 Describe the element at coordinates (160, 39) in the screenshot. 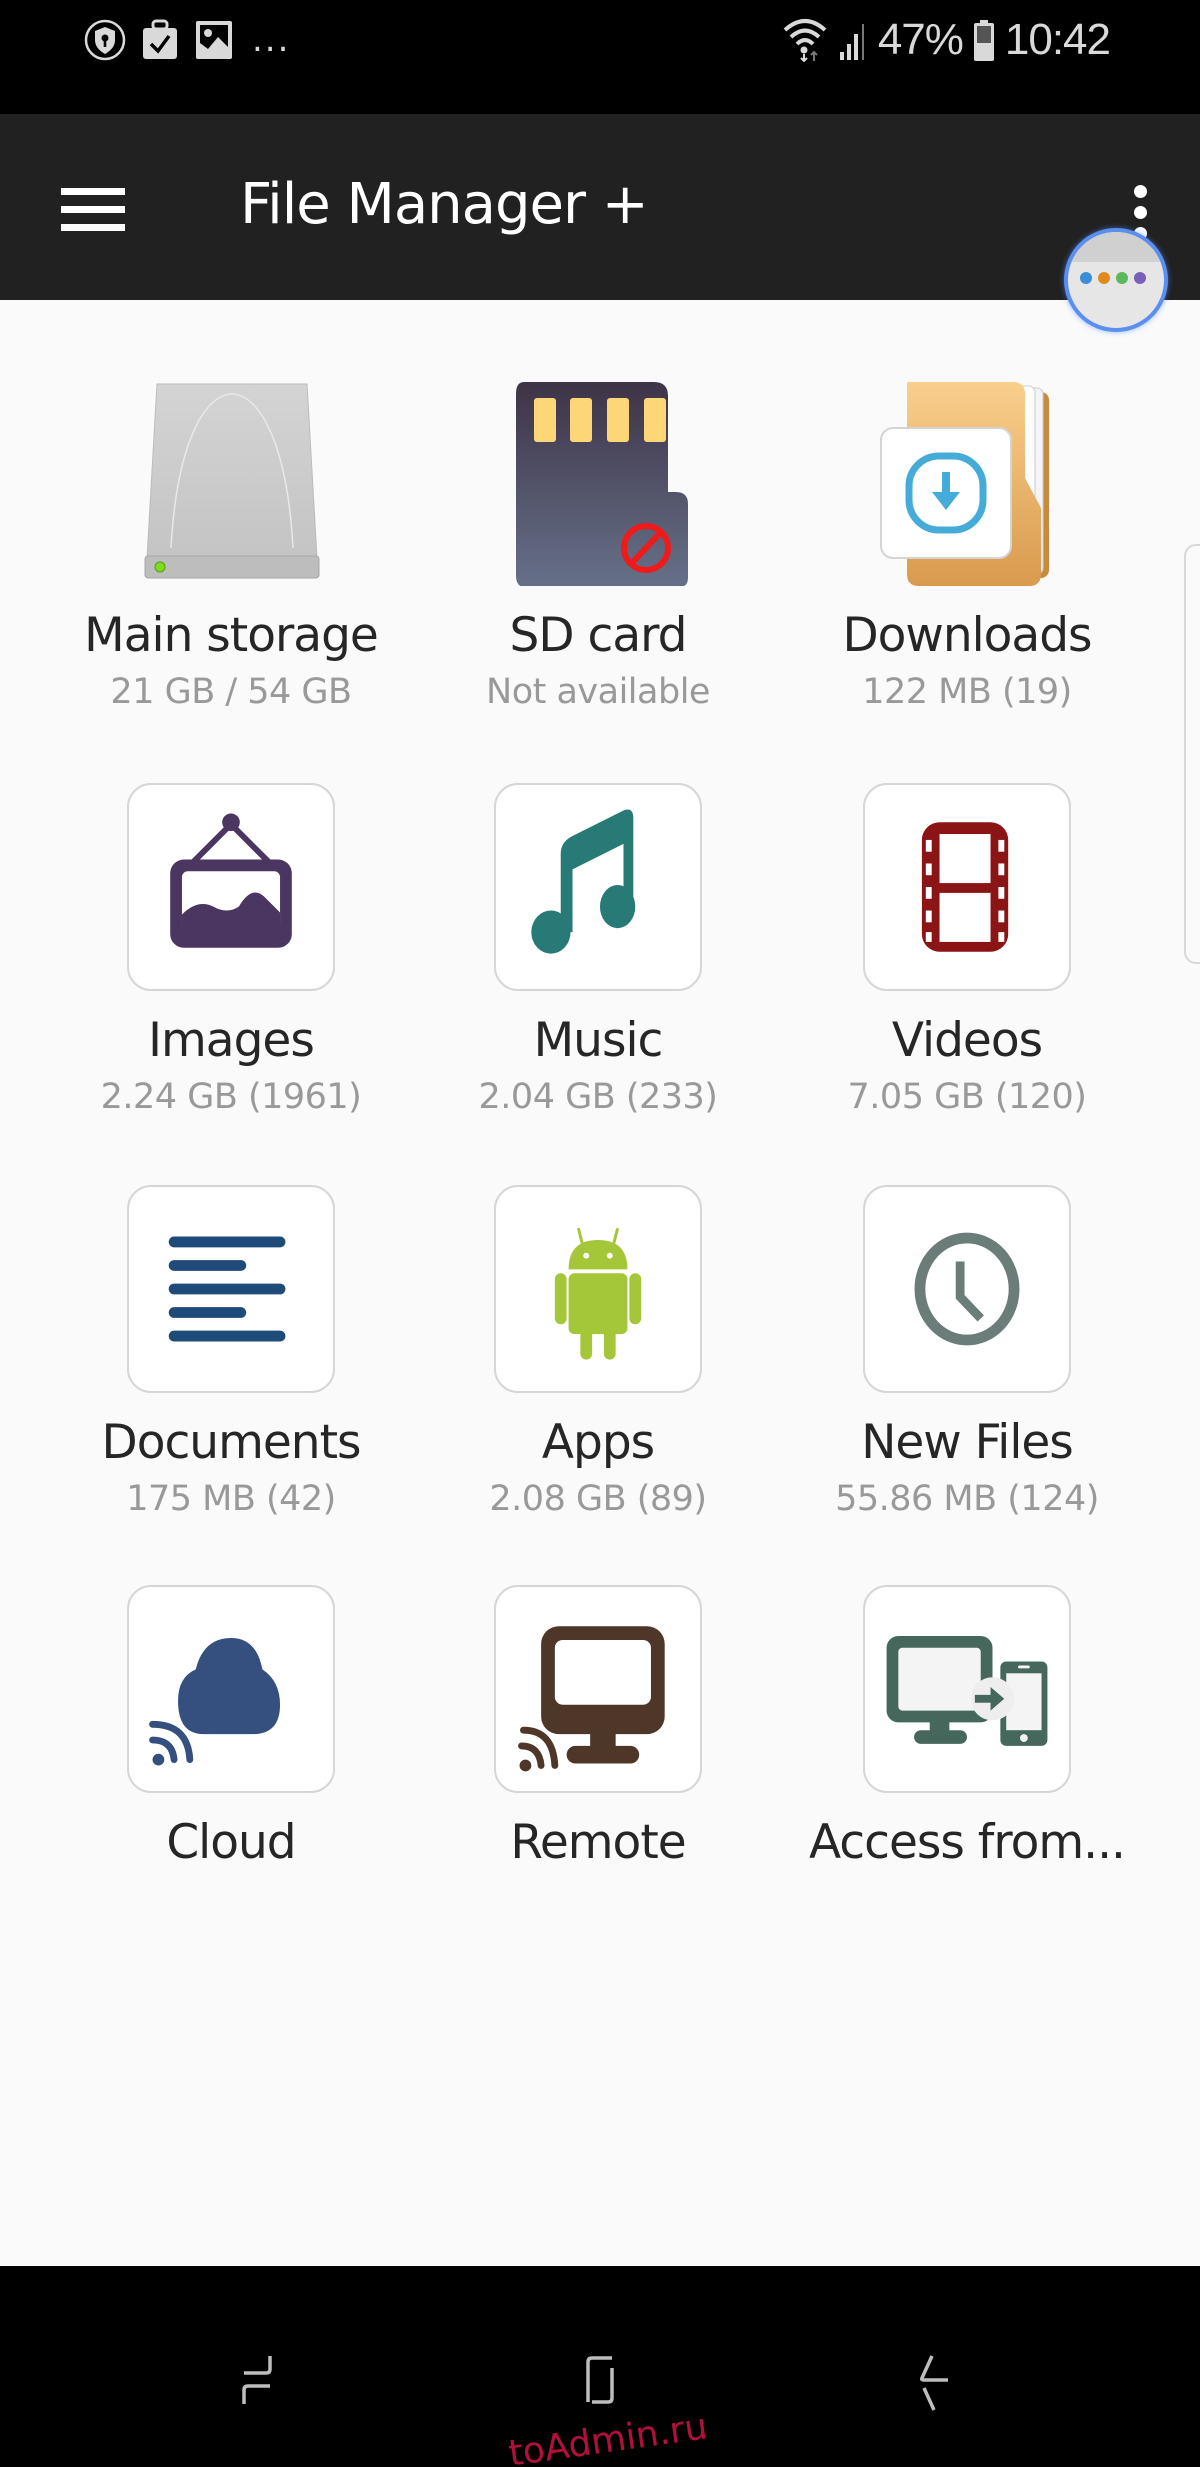

I see `briefcase-check-icon` at that location.